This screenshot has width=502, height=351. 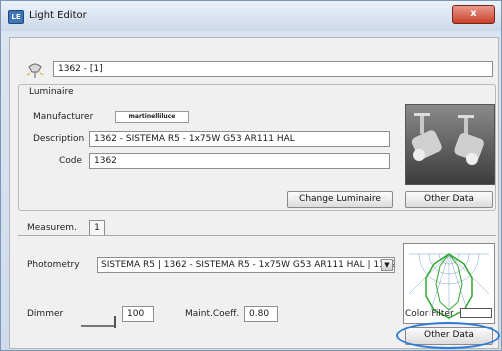 I want to click on maint-coeff-label: Maint.Coeff., so click(x=212, y=314).